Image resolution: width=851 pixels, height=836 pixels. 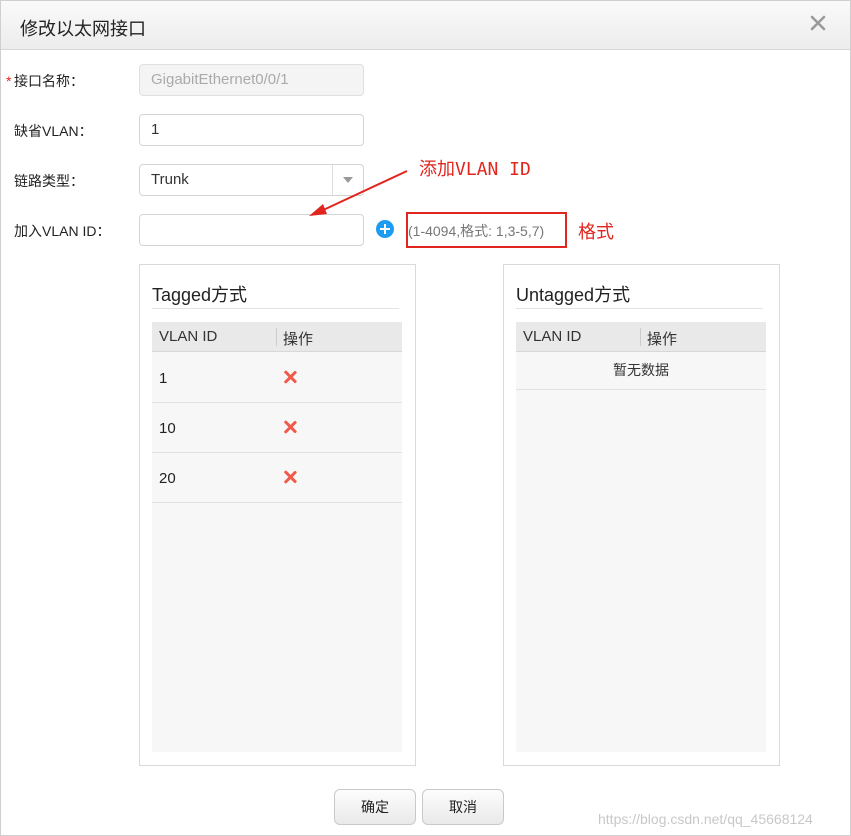 What do you see at coordinates (170, 179) in the screenshot?
I see `link-type-value: Trunk` at bounding box center [170, 179].